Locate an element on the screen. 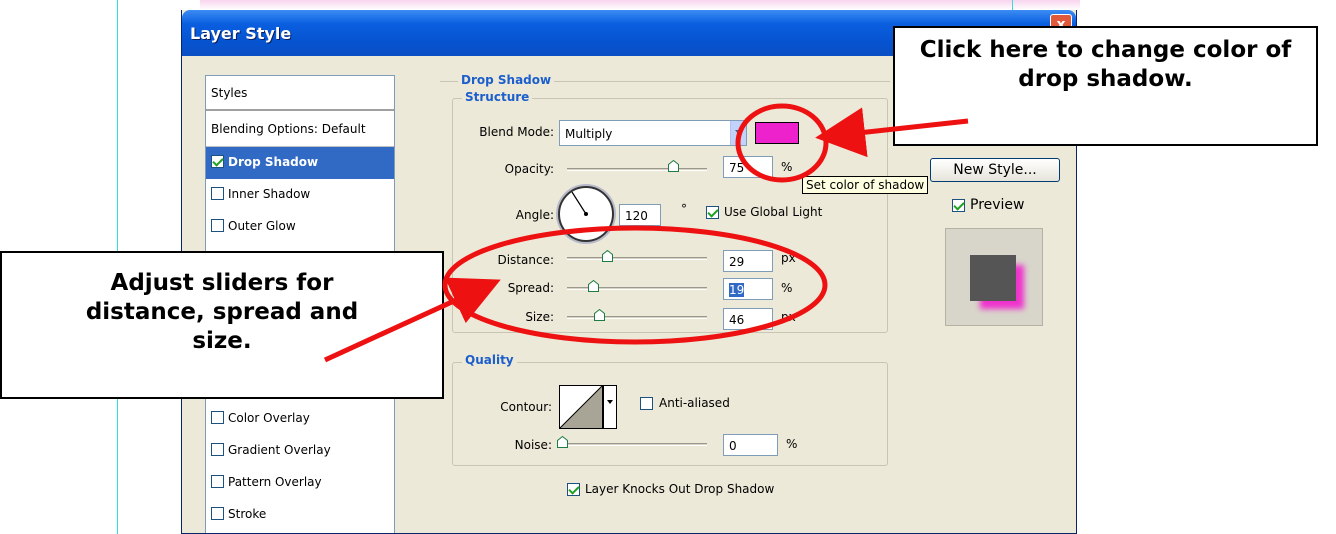 Image resolution: width=1336 pixels, height=534 pixels. style-item-inner-shadow: Inner Shadow is located at coordinates (300, 195).